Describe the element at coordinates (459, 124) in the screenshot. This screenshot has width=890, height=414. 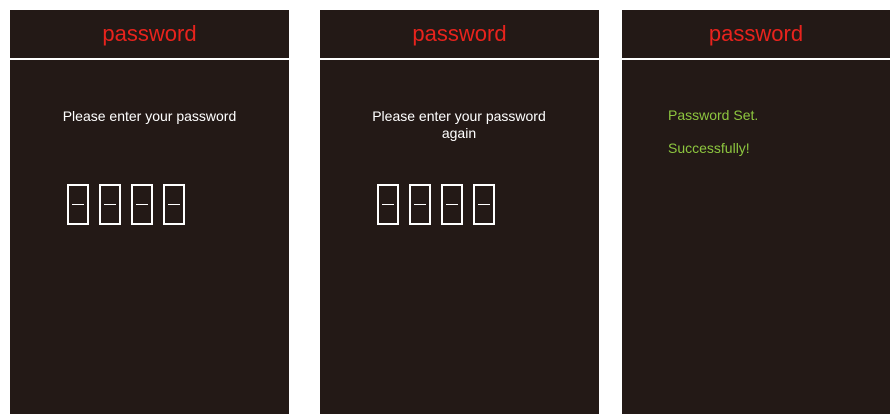
I see `confirm-password-prompt: Please enter your password again` at that location.